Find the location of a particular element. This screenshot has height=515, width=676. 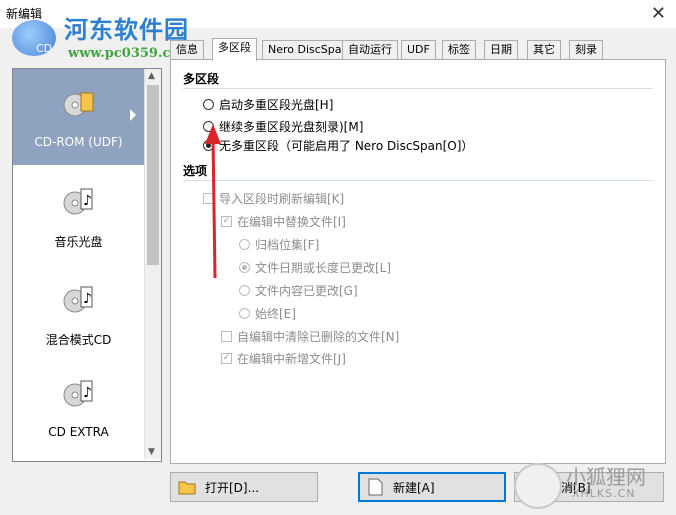

multisession-section-title: 多区段 is located at coordinates (201, 79).